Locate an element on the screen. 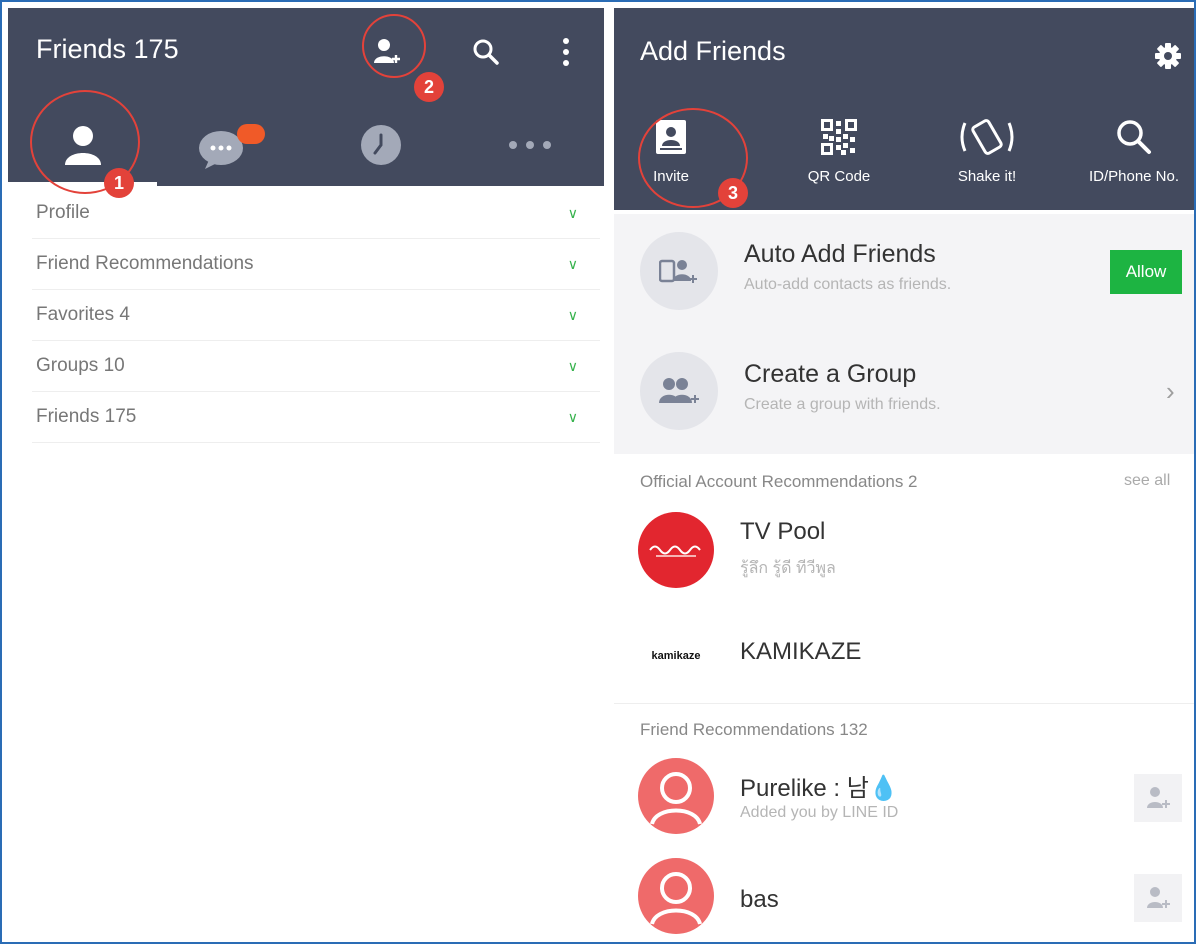  create-group-subtitle: Create a group with friends. is located at coordinates (842, 404).